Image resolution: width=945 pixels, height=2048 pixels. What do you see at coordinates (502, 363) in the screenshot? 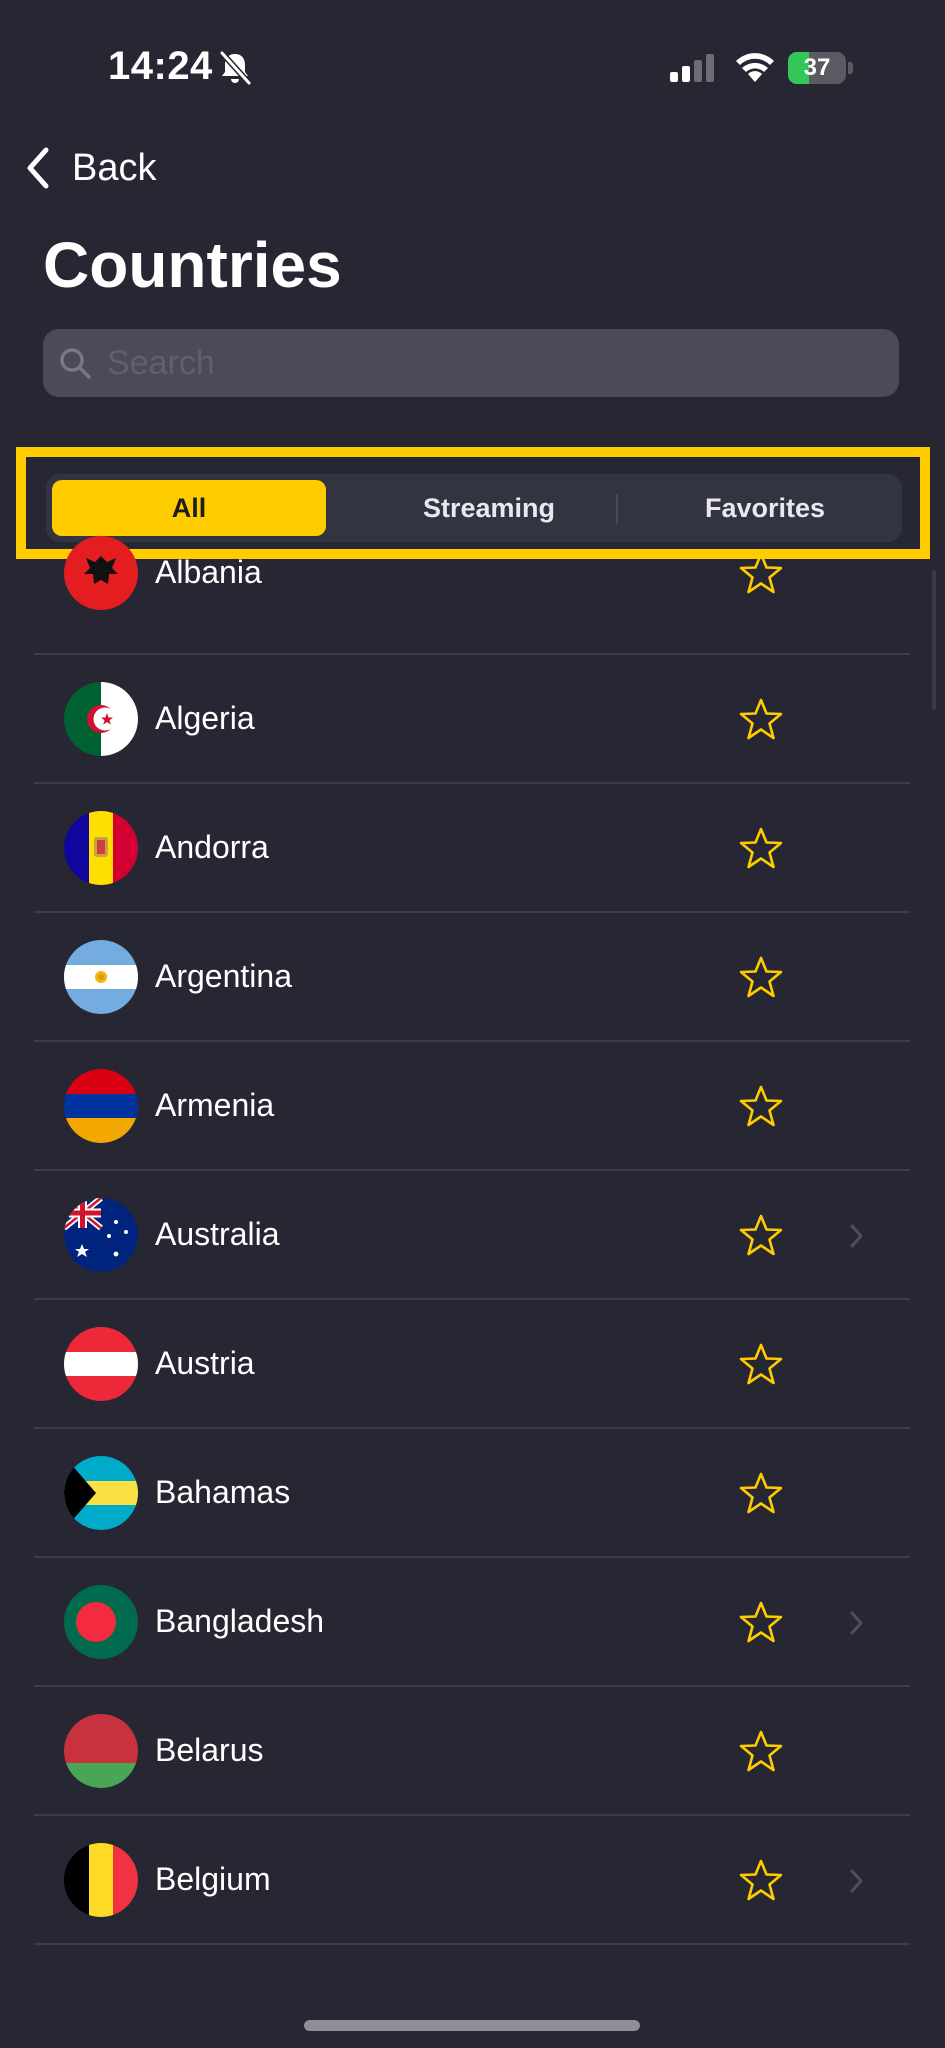
I see `search-input` at bounding box center [502, 363].